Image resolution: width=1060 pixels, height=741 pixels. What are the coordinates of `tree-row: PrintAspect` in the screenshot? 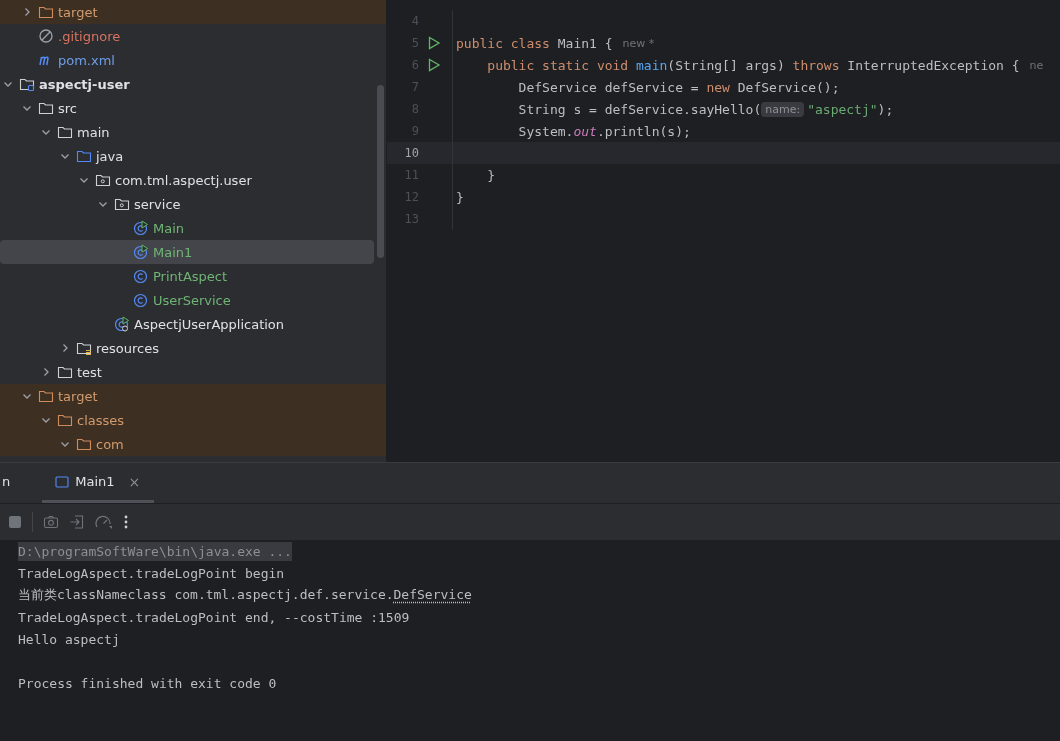 It's located at (187, 276).